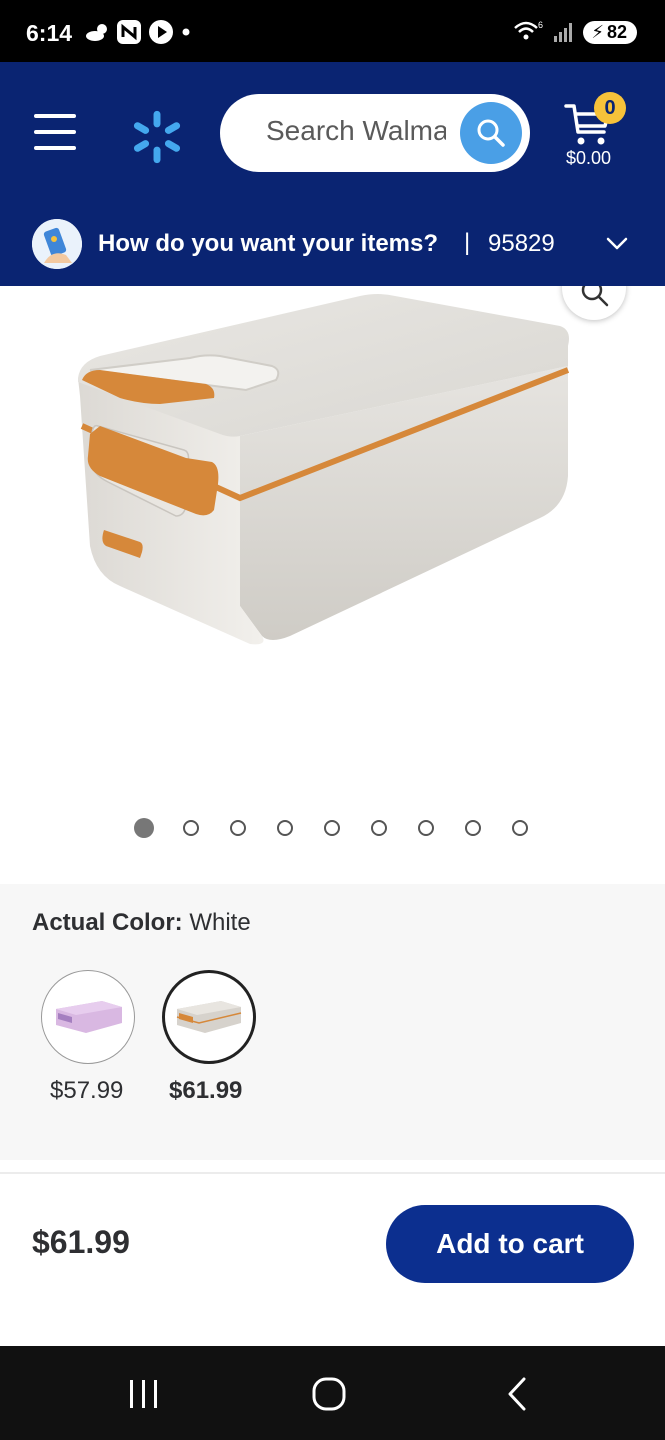 This screenshot has height=1440, width=665. Describe the element at coordinates (49, 33) in the screenshot. I see `status-time: 6:14` at that location.